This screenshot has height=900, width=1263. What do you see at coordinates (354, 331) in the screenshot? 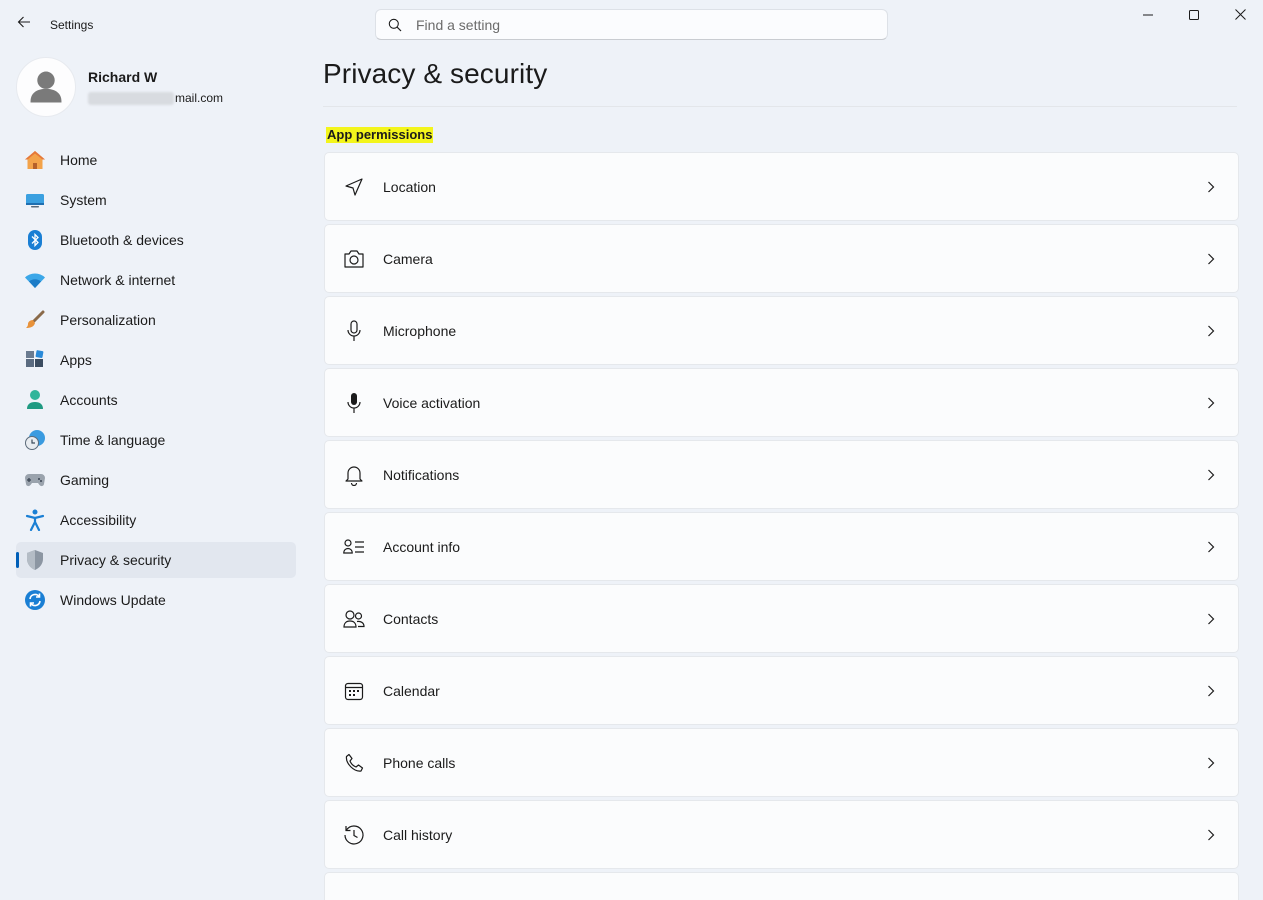
I see `microphone-icon` at bounding box center [354, 331].